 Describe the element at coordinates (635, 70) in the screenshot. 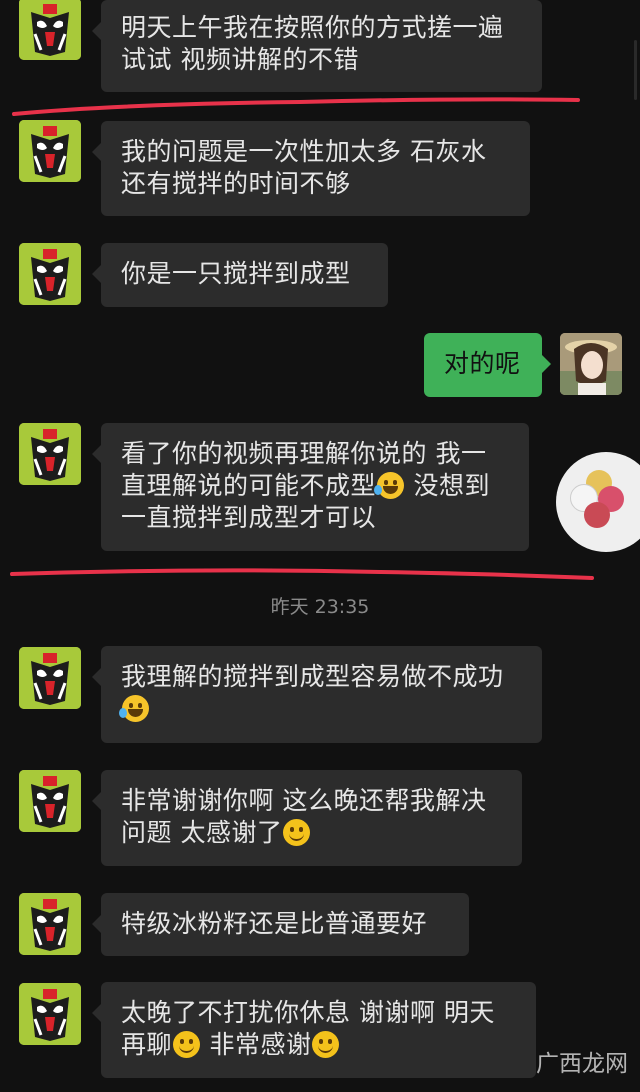

I see `scrollbar` at that location.